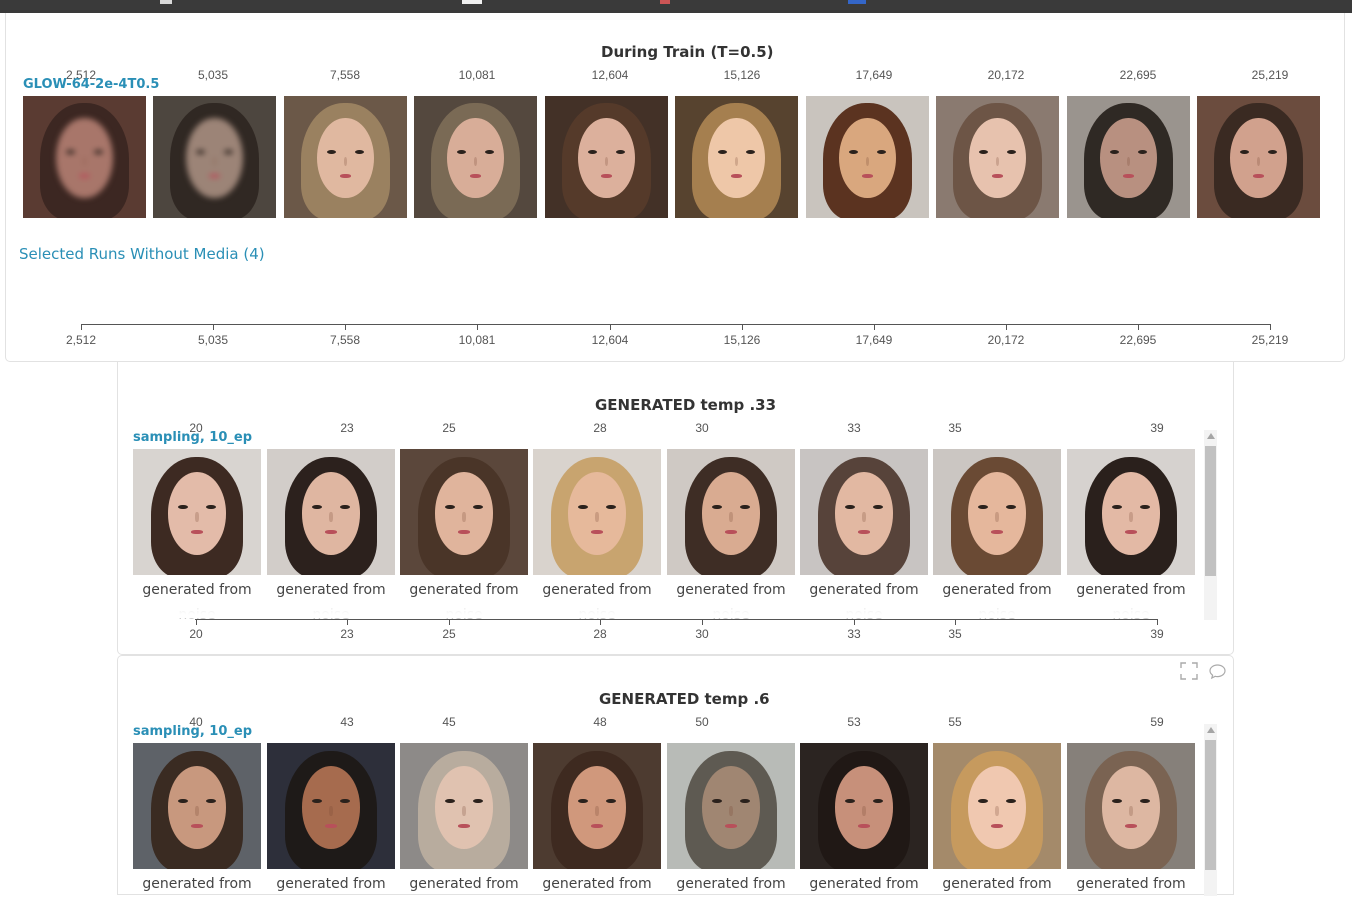 This screenshot has height=897, width=1352. Describe the element at coordinates (449, 634) in the screenshot. I see `step-label: 25` at that location.